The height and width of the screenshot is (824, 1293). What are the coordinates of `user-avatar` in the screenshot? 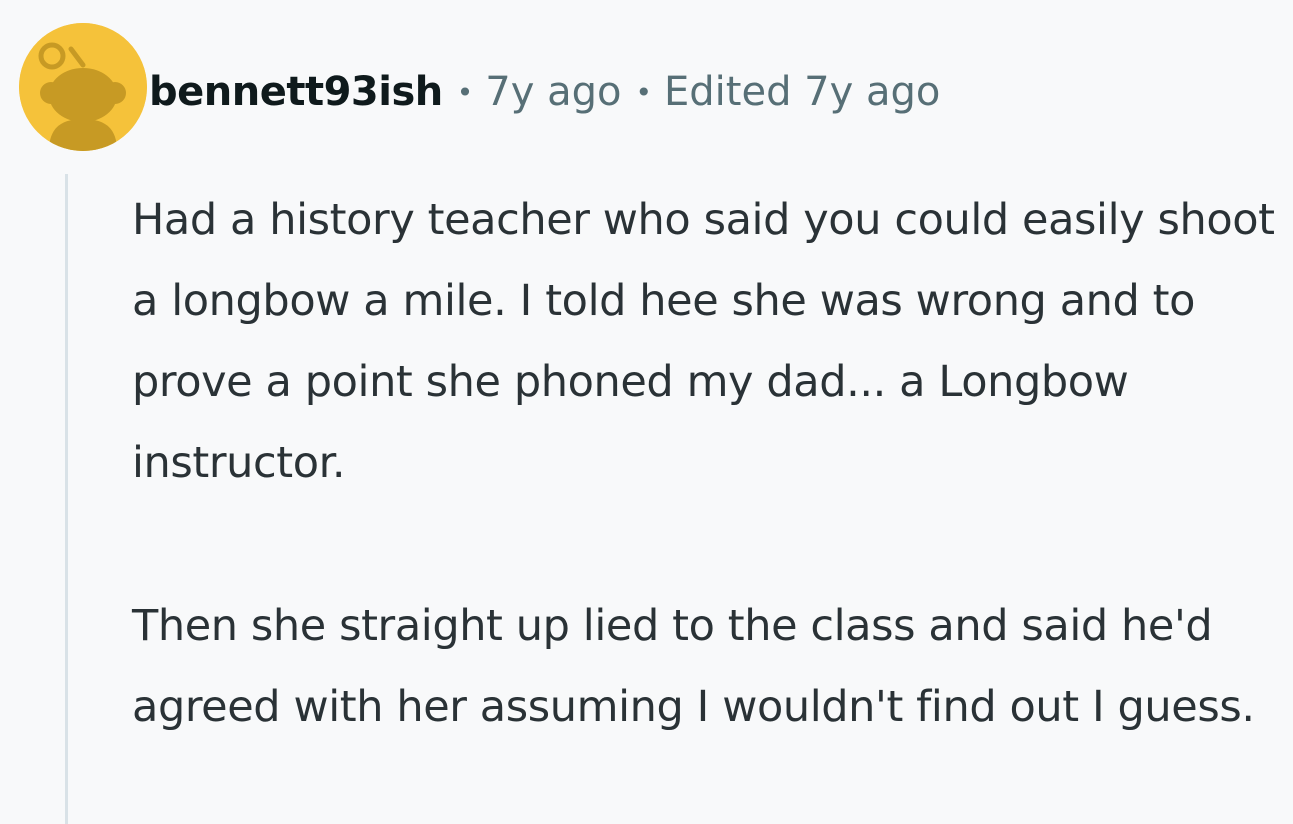 It's located at (83, 87).